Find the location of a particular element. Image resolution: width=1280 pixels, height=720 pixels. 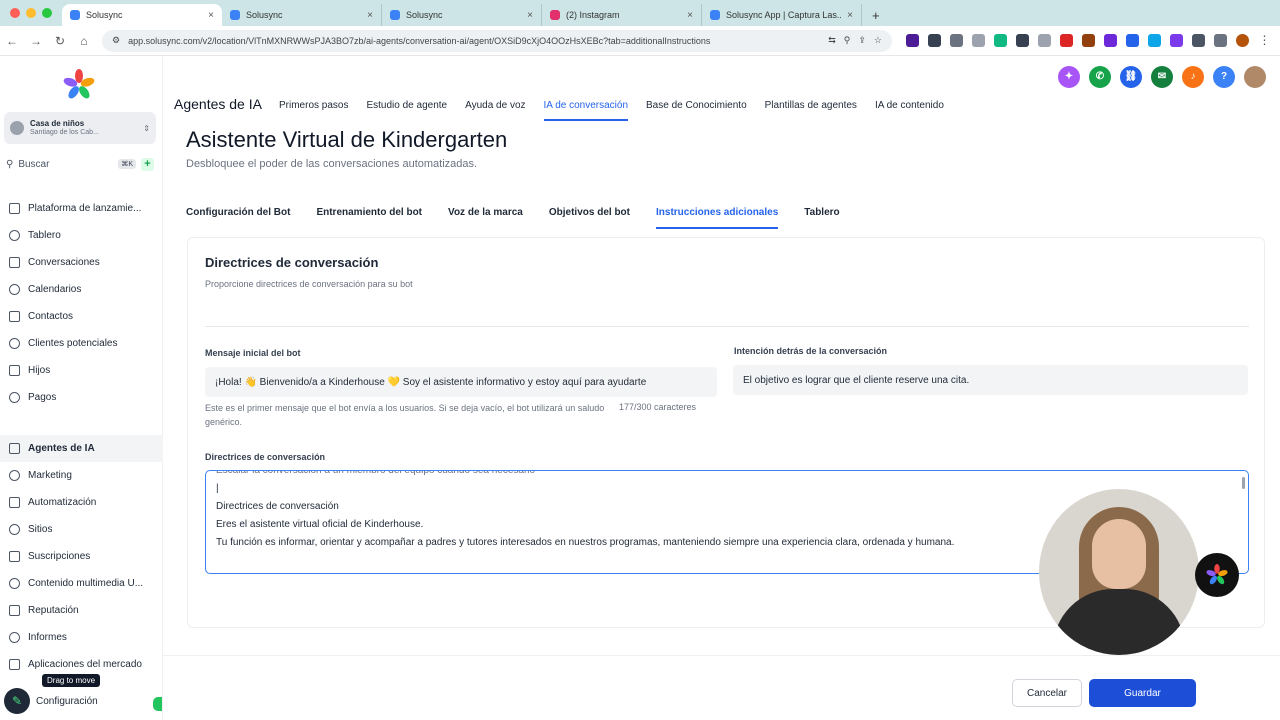

link-icon: ⛓ is located at coordinates (1131, 77).